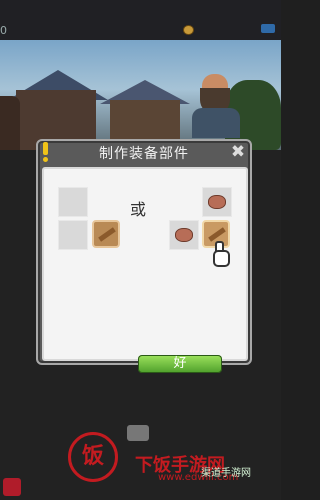  Describe the element at coordinates (188, 30) in the screenshot. I see `coin-icon` at that location.